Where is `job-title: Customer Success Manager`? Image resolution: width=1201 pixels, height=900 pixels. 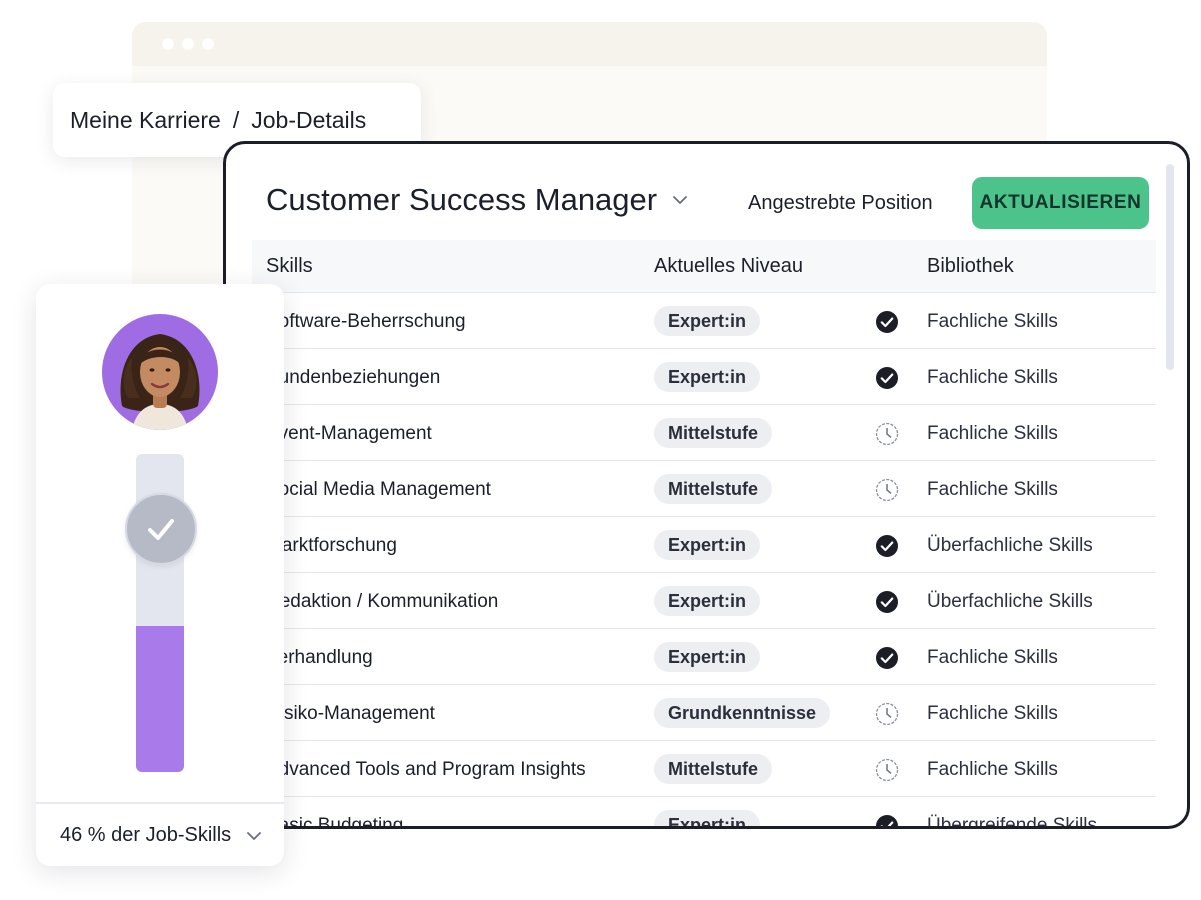
job-title: Customer Success Manager is located at coordinates (462, 199).